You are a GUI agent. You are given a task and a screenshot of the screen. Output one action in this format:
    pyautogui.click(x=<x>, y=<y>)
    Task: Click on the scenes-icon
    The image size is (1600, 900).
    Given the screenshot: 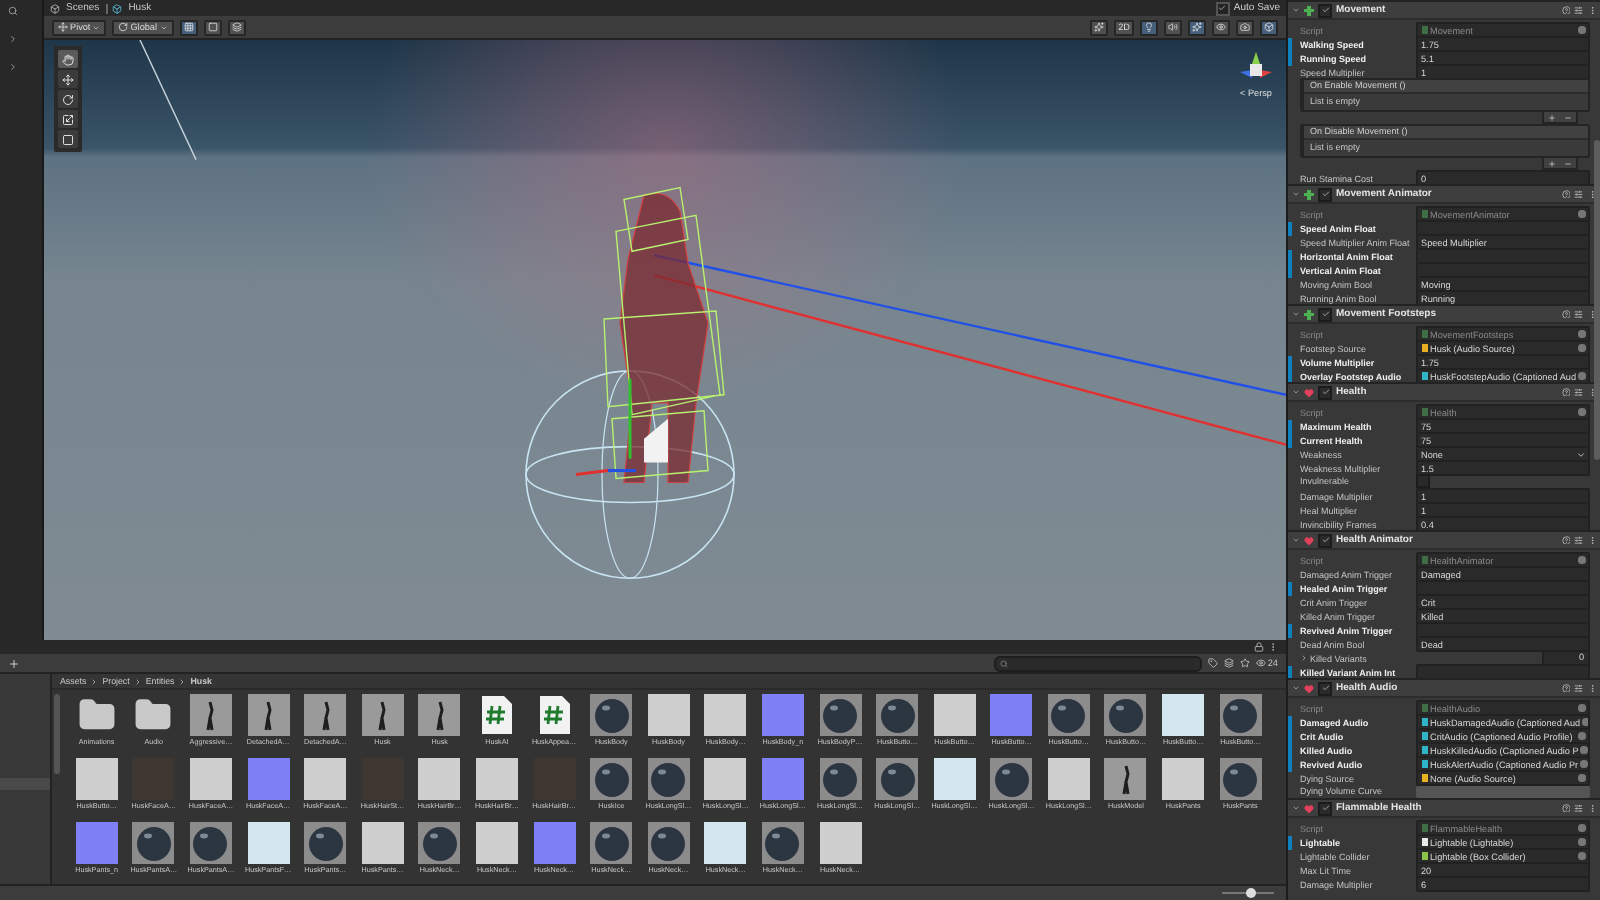 What is the action you would take?
    pyautogui.click(x=55, y=8)
    